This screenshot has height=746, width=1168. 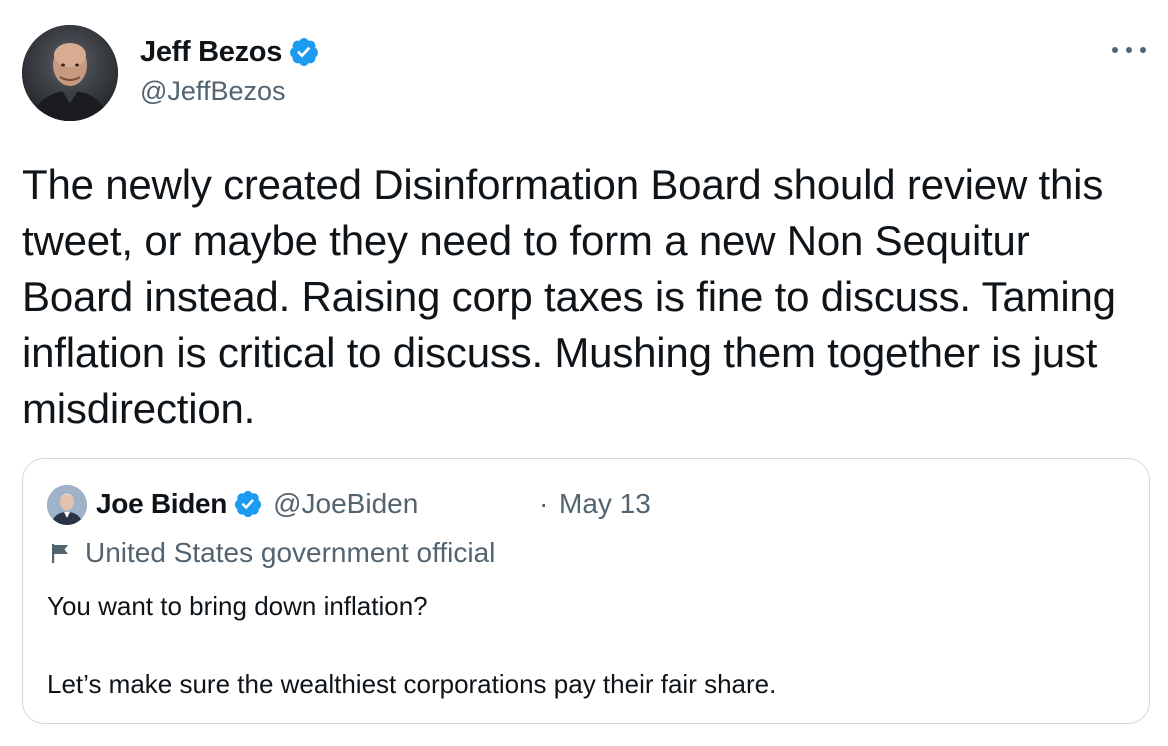 I want to click on more-horizontal-icon, so click(x=1129, y=50).